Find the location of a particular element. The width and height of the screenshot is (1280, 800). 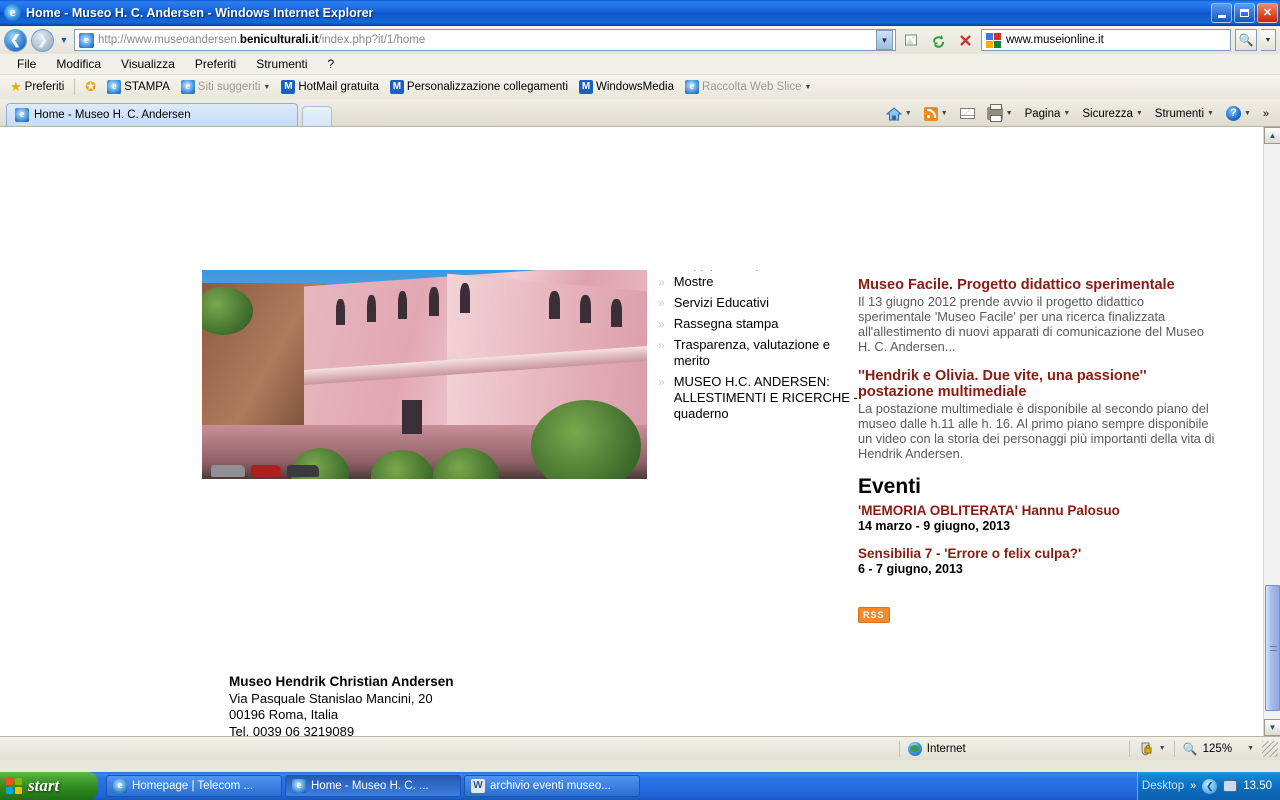

search-options-dropdown-icon: ▼ is located at coordinates (1268, 40).